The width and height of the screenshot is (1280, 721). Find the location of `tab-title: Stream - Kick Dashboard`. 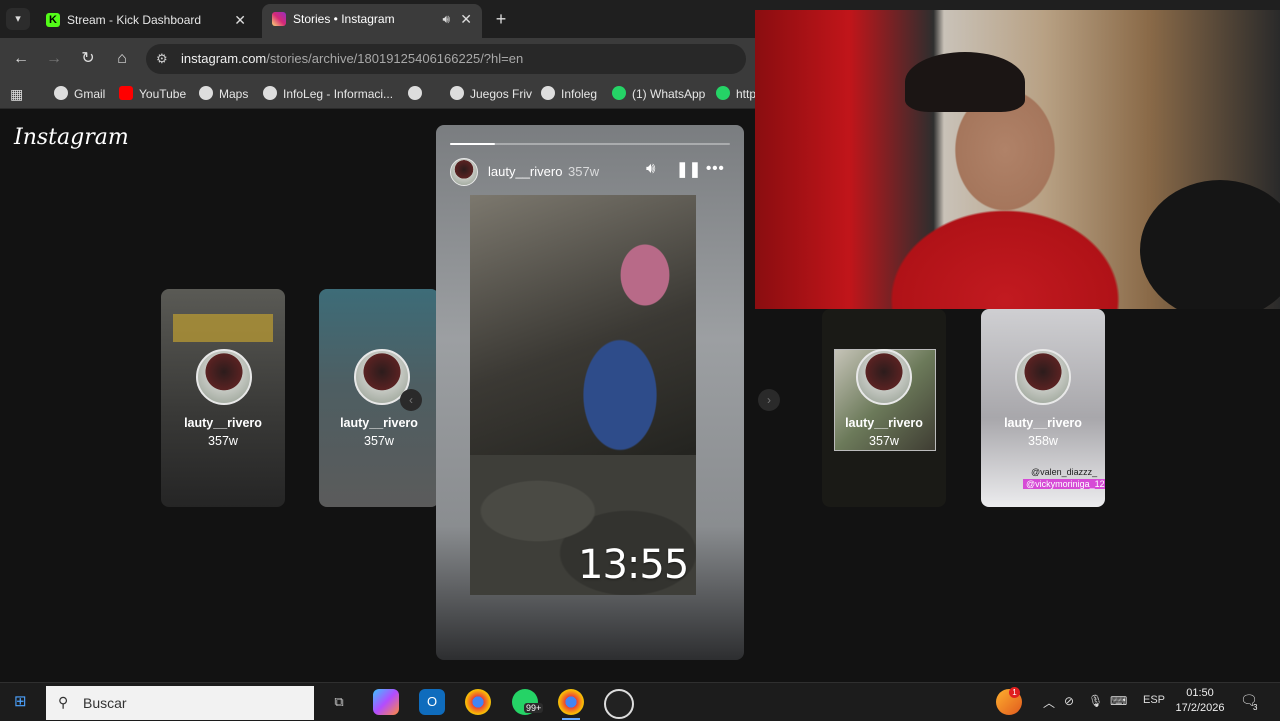

tab-title: Stream - Kick Dashboard is located at coordinates (134, 20).